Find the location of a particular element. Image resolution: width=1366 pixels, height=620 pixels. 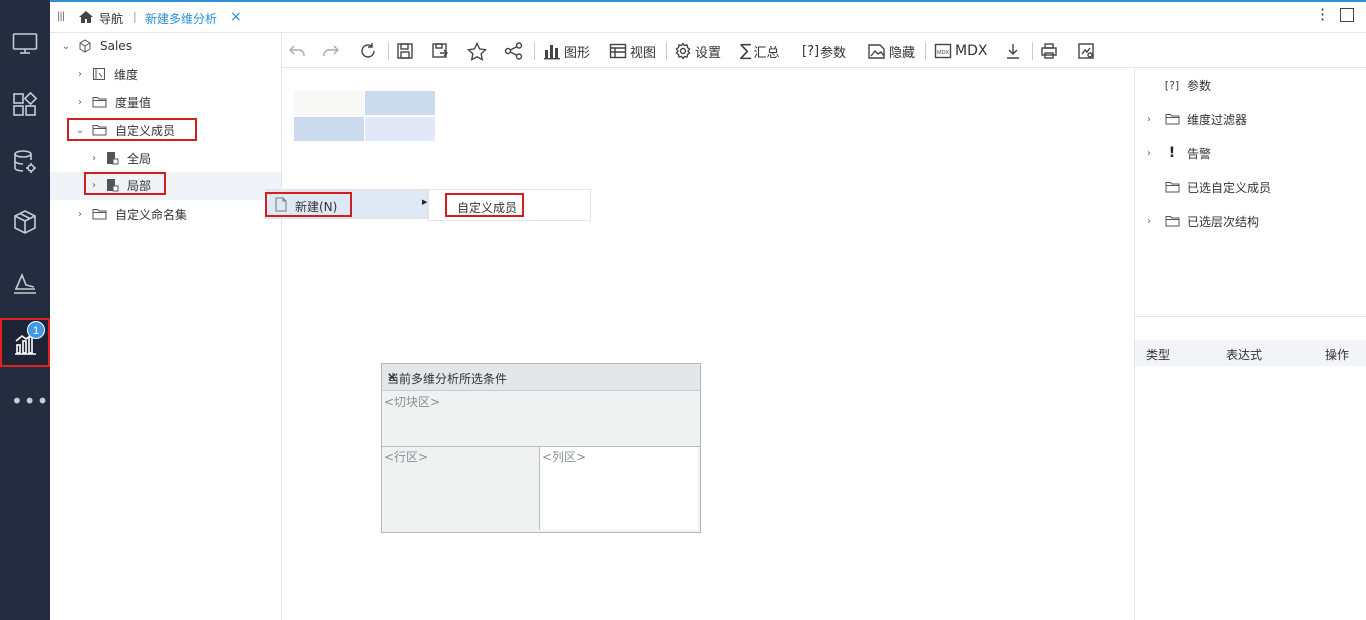

summary-button-label: 汇总 is located at coordinates (766, 53).